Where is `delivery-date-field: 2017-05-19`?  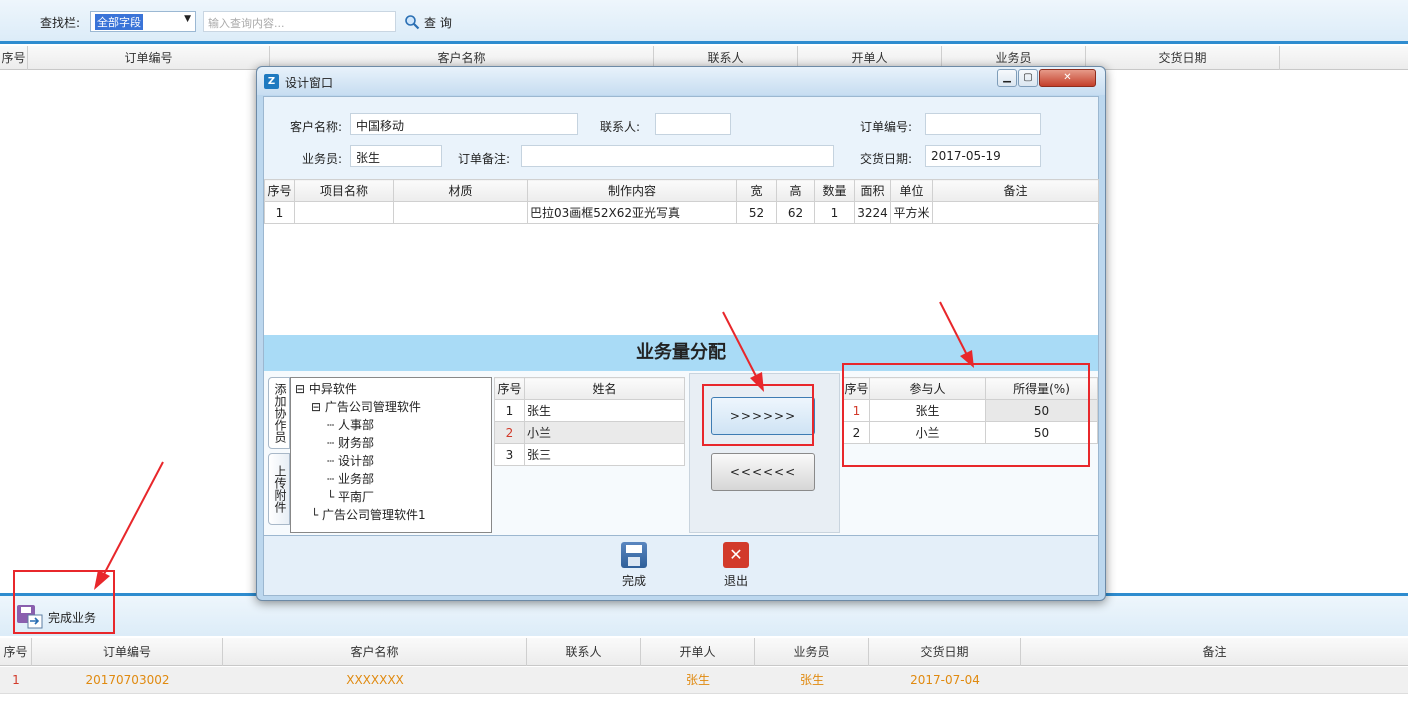 delivery-date-field: 2017-05-19 is located at coordinates (983, 156).